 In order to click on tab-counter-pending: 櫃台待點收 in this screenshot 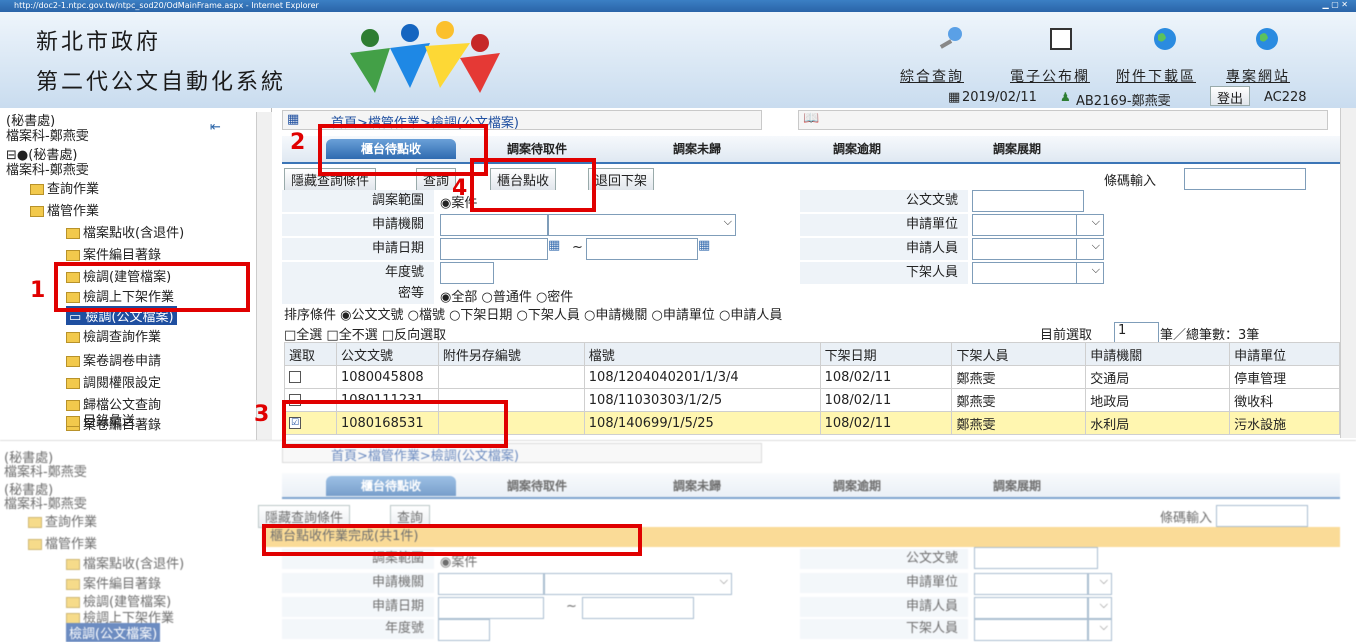, I will do `click(391, 486)`.